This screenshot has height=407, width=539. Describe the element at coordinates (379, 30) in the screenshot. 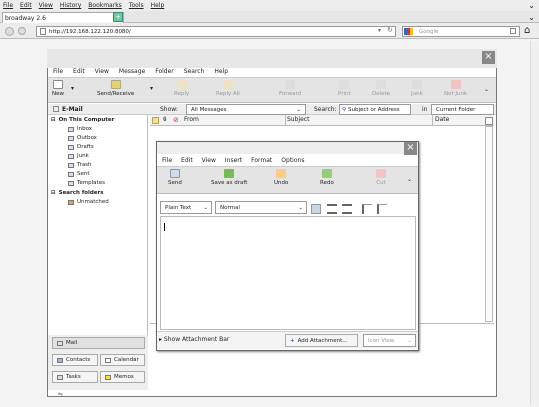

I see `url-dropdown-icon: ▾` at that location.